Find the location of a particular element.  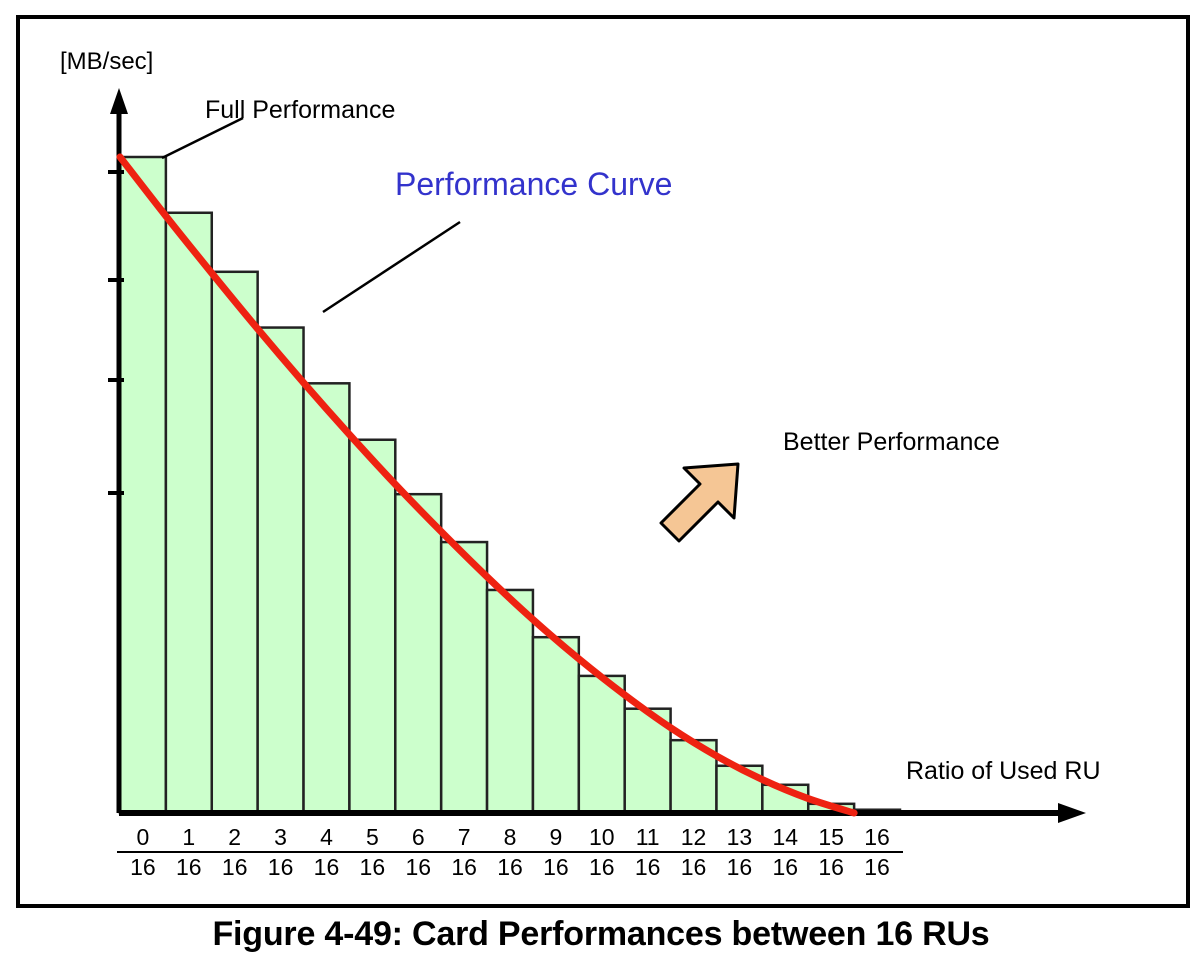

x-tick-label: 16 16 is located at coordinates (877, 851).